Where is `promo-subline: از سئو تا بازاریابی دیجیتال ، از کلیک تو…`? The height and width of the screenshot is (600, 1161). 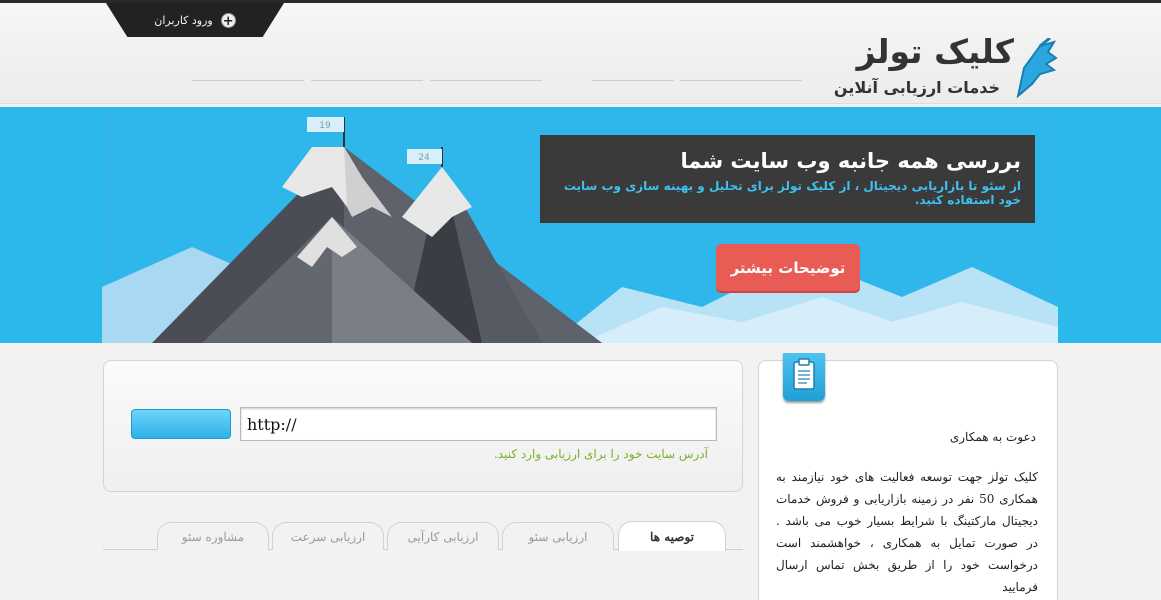 promo-subline: از سئو تا بازاریابی دیجیتال ، از کلیک تو… is located at coordinates (792, 193).